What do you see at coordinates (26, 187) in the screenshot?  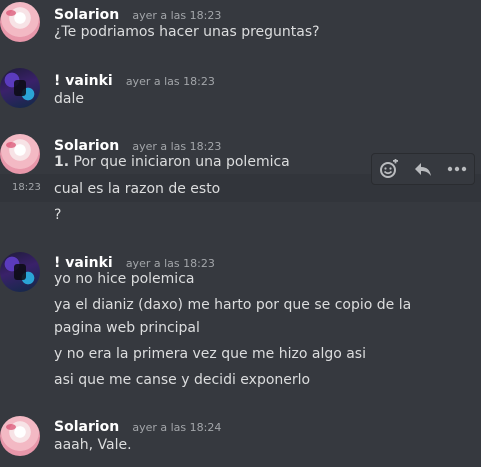 I see `hover-timestamp: 18:23` at bounding box center [26, 187].